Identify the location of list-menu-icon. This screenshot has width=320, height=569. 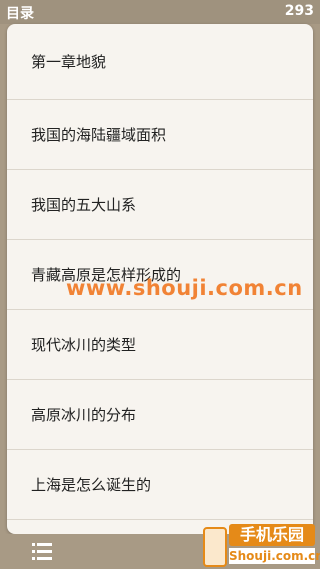
(42, 552).